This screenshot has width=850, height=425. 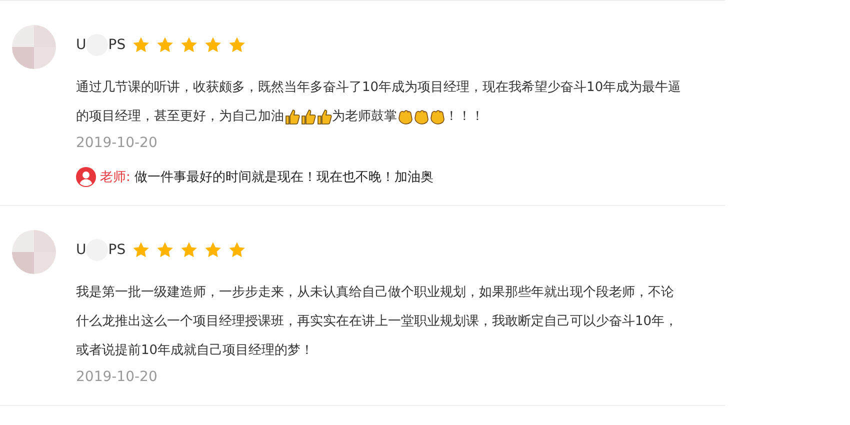 What do you see at coordinates (364, 117) in the screenshot?
I see `review-text: 为老师鼓掌` at bounding box center [364, 117].